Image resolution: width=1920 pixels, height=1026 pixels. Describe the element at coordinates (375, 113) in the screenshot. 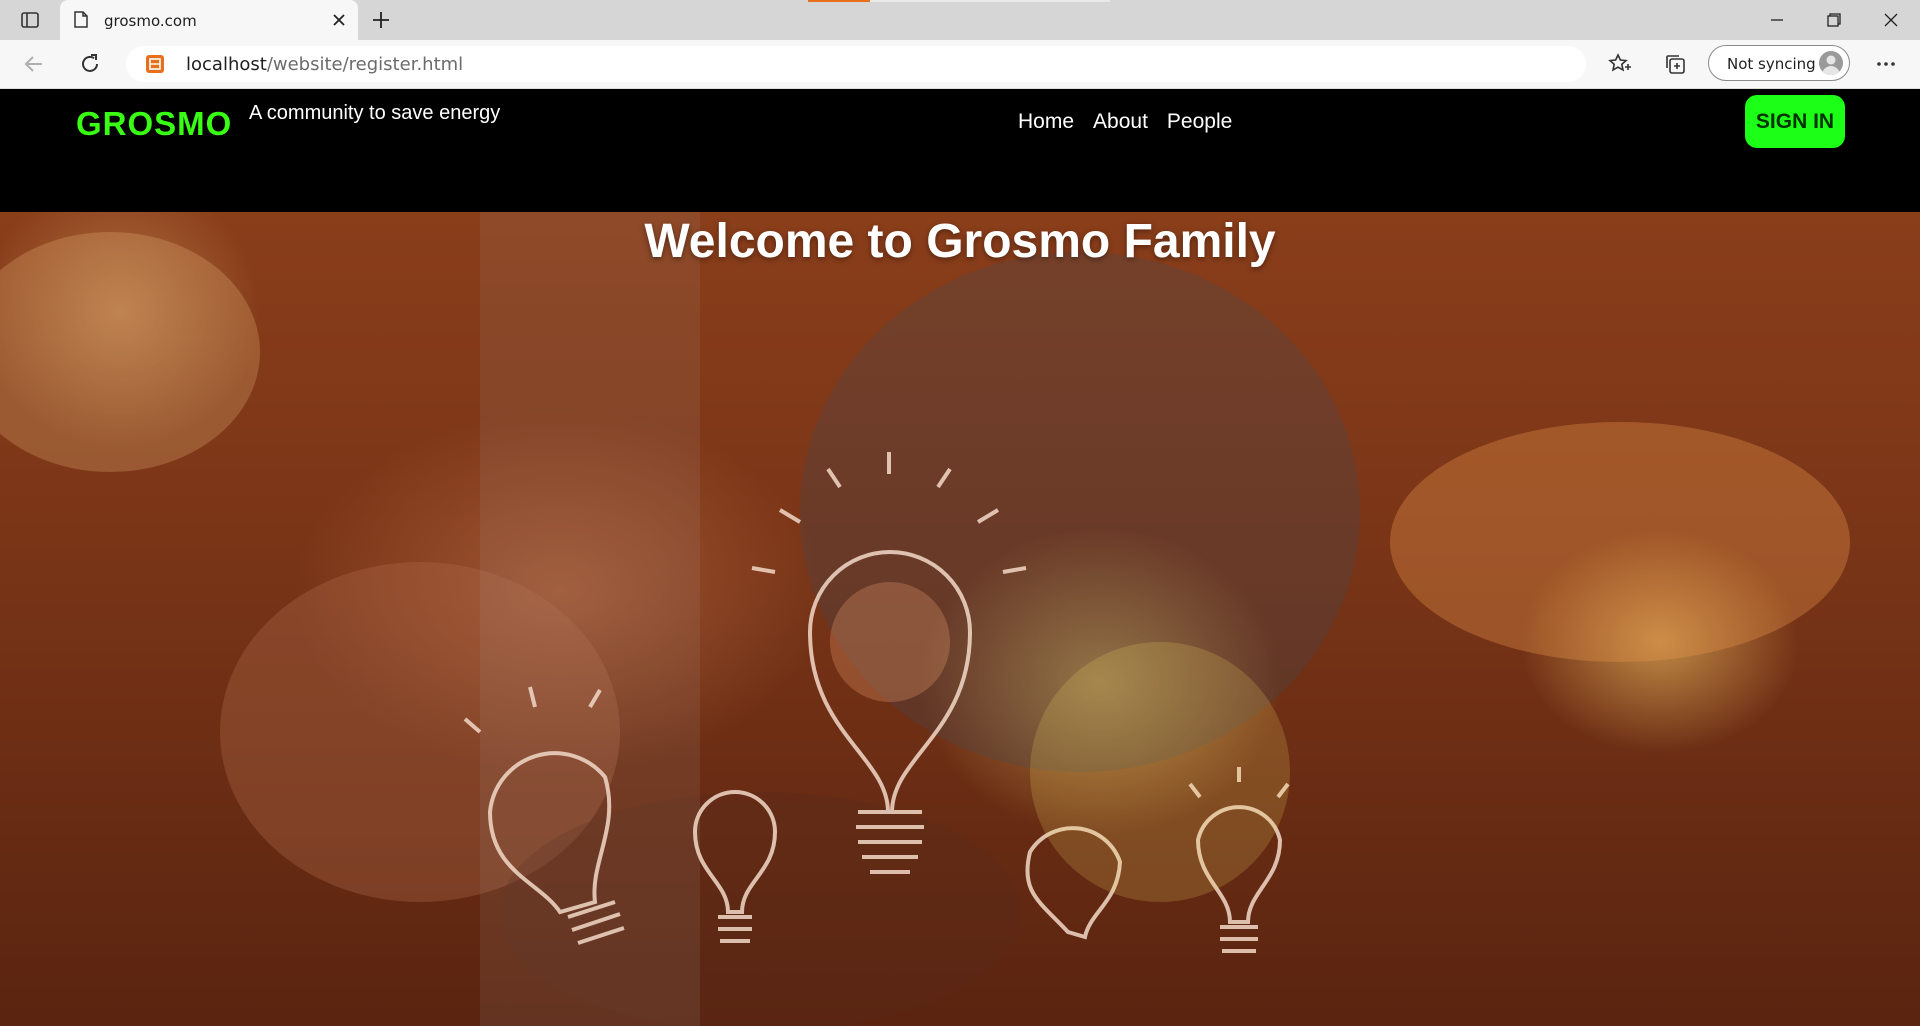

I see `tagline: A community to save energy` at that location.